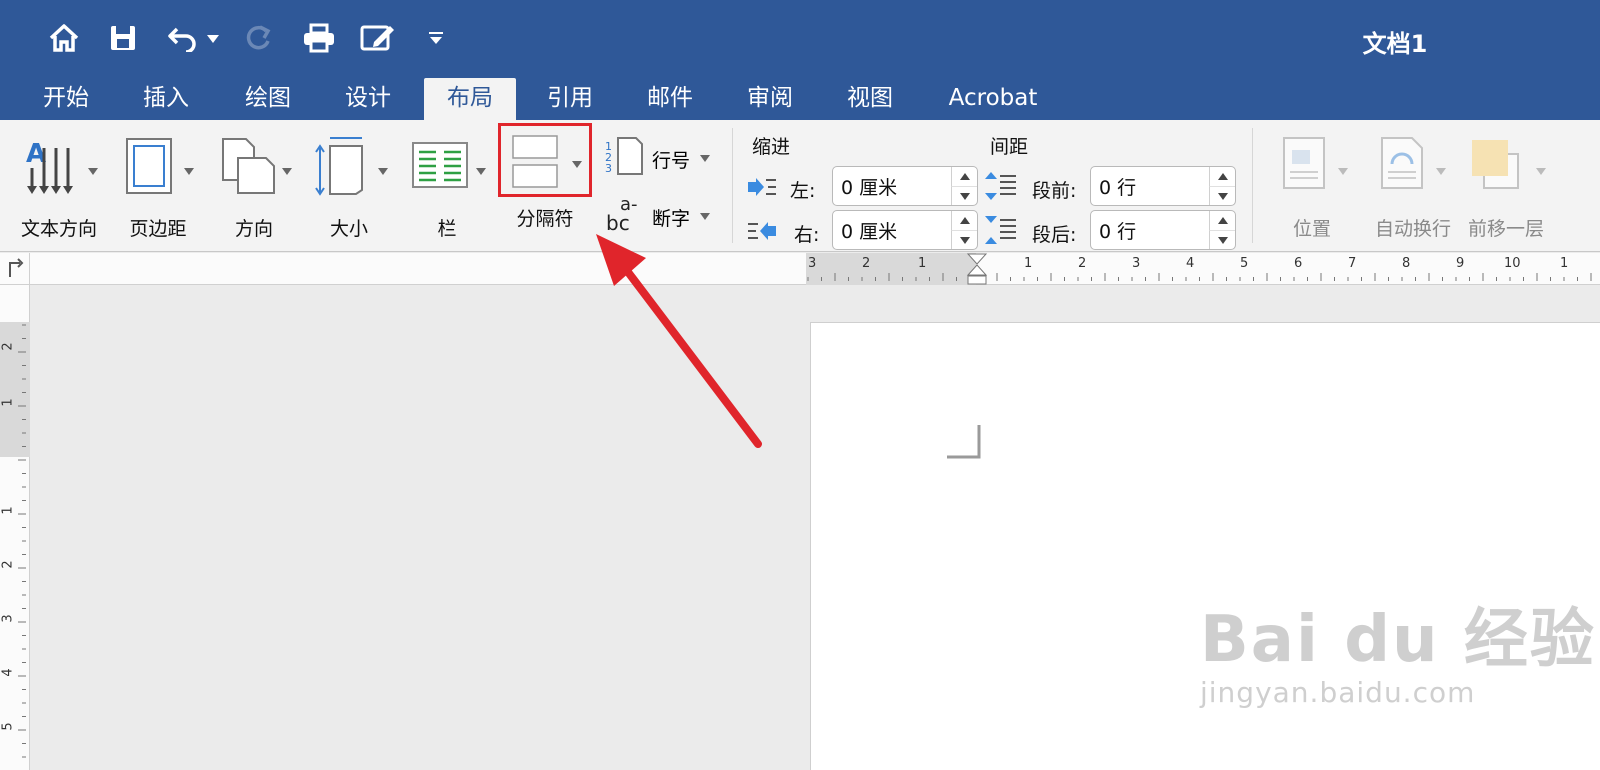 This screenshot has width=1600, height=770. I want to click on indent-left-up-button, so click(964, 176).